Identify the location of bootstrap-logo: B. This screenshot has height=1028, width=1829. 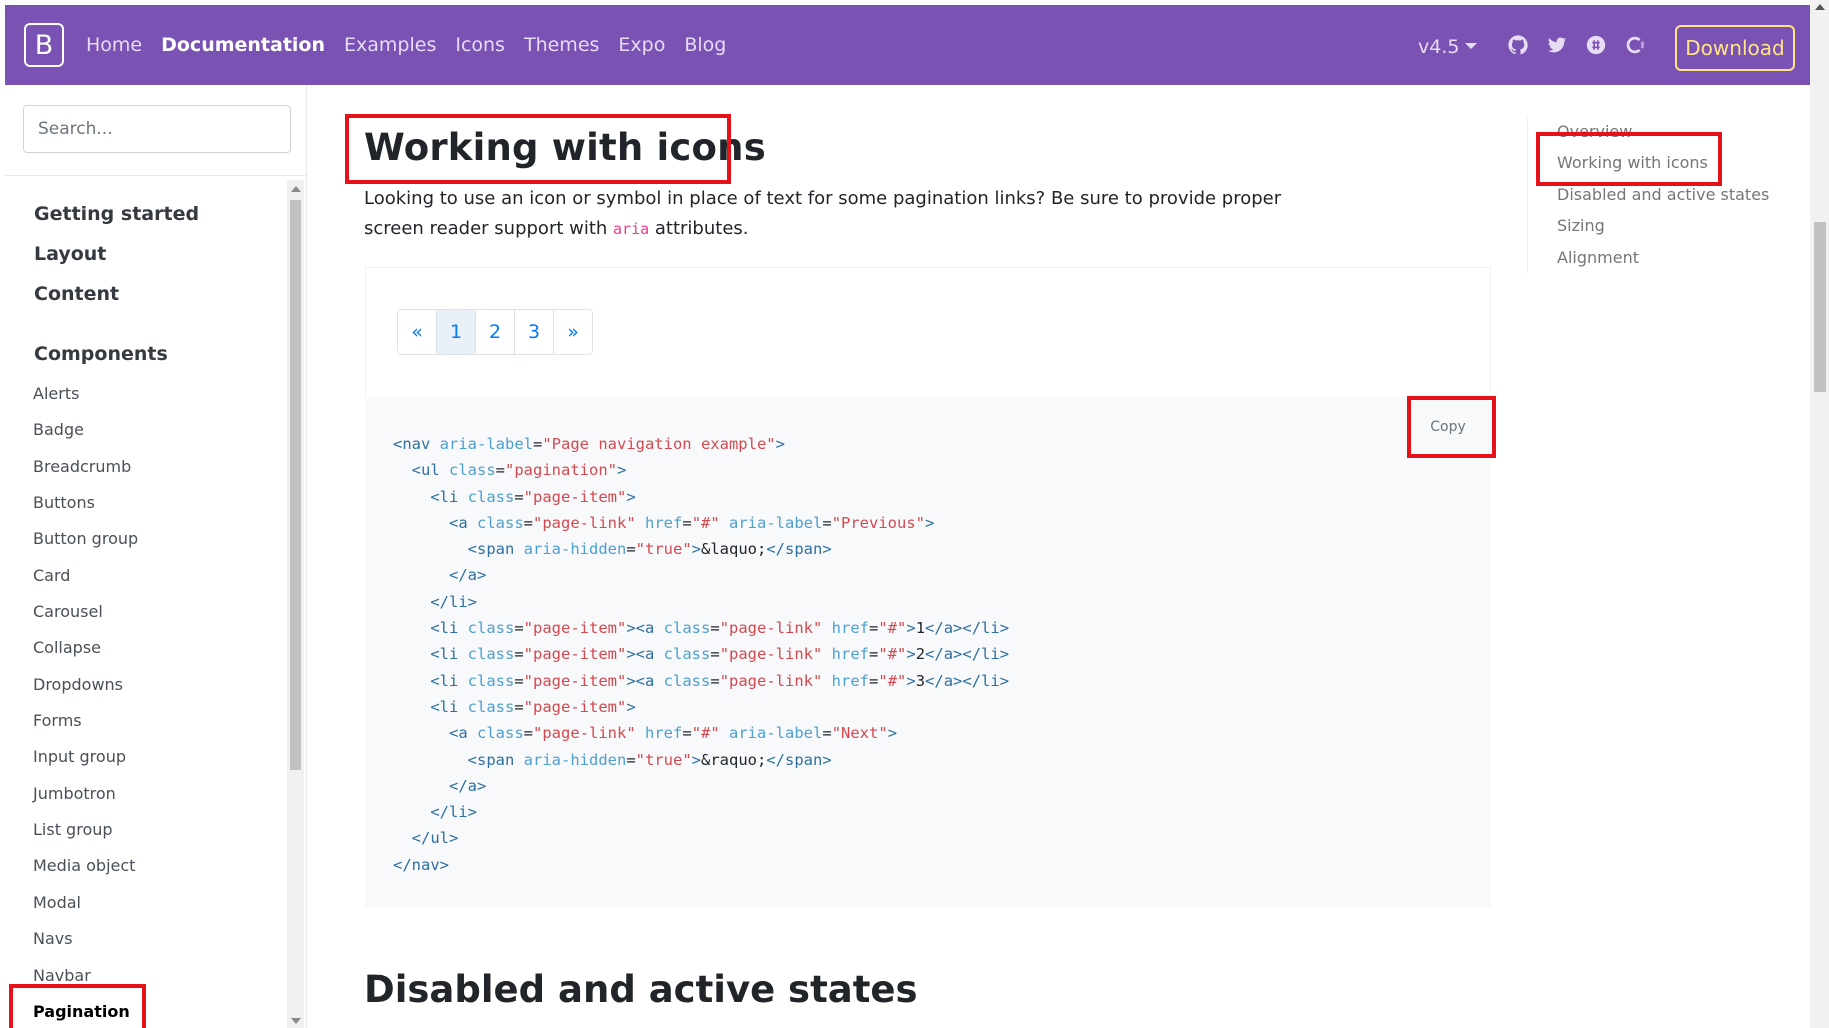
(44, 45).